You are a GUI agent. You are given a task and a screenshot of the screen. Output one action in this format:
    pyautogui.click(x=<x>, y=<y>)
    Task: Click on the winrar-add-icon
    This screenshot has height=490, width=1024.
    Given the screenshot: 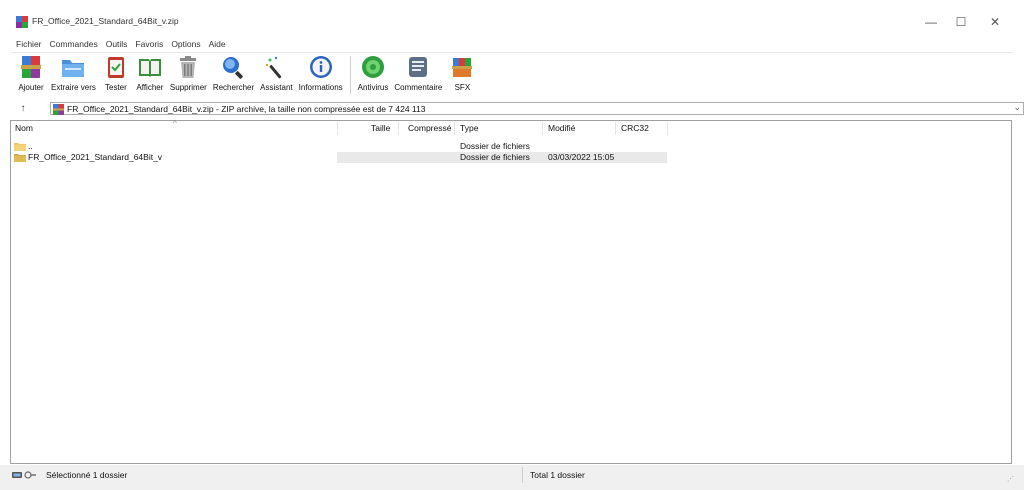 What is the action you would take?
    pyautogui.click(x=31, y=67)
    